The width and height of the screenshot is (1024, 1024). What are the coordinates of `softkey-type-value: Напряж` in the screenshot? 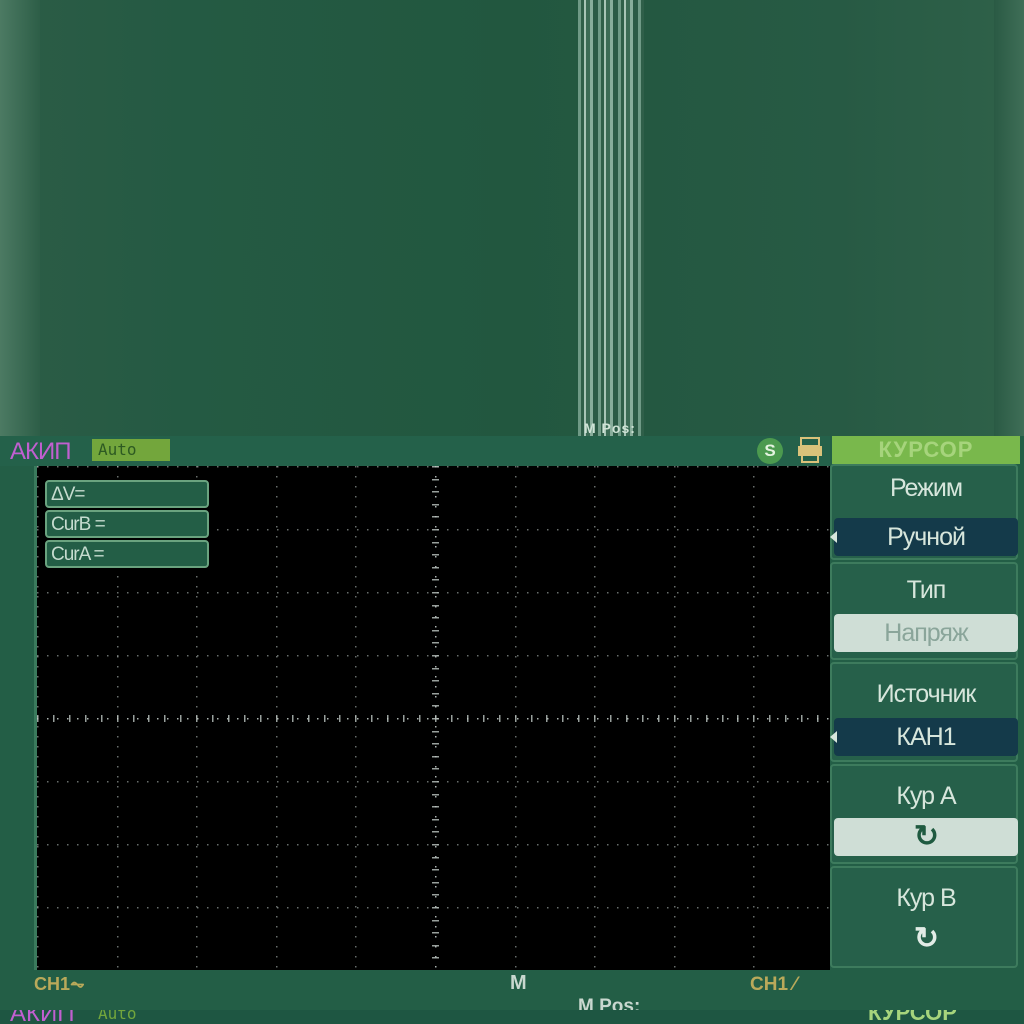 It's located at (926, 633).